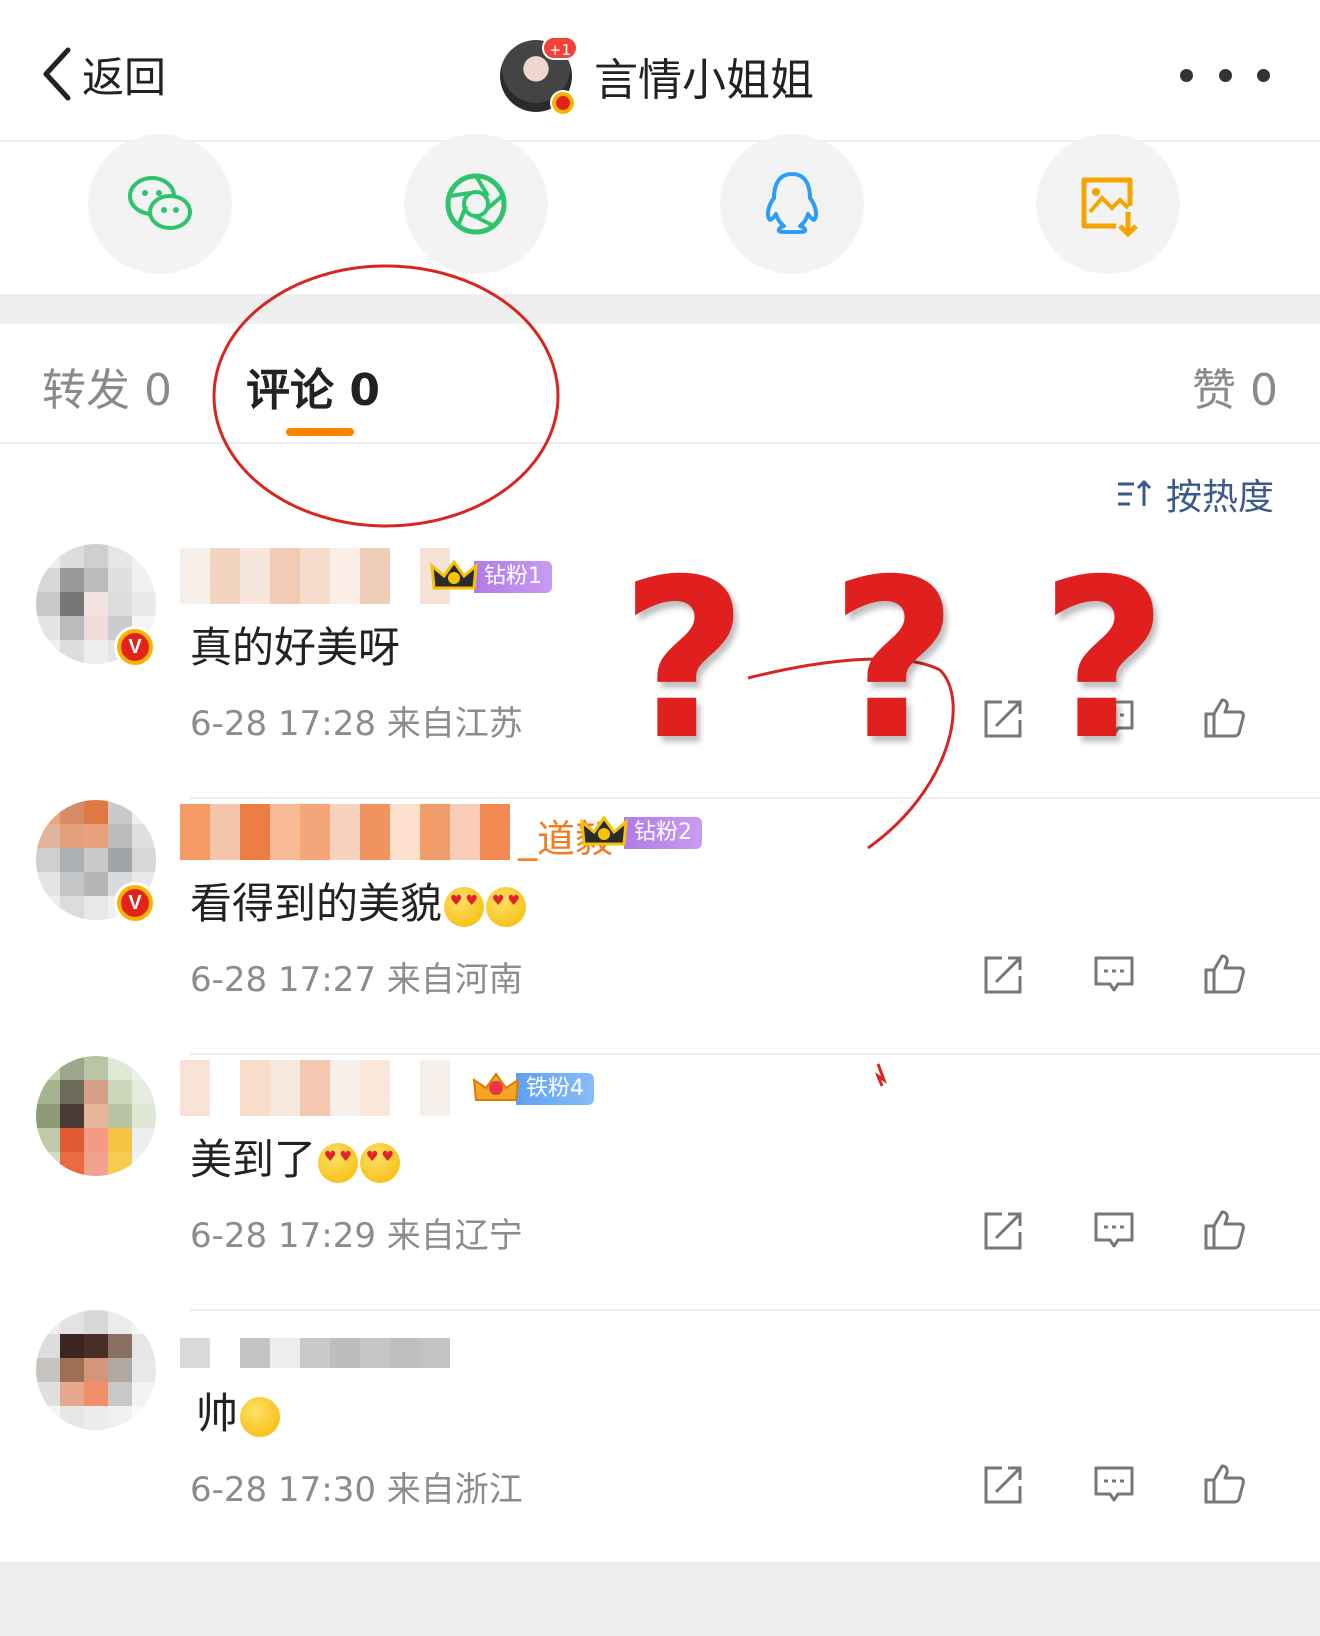 This screenshot has height=1636, width=1320. I want to click on fan-badge-label: 钻粉2, so click(663, 833).